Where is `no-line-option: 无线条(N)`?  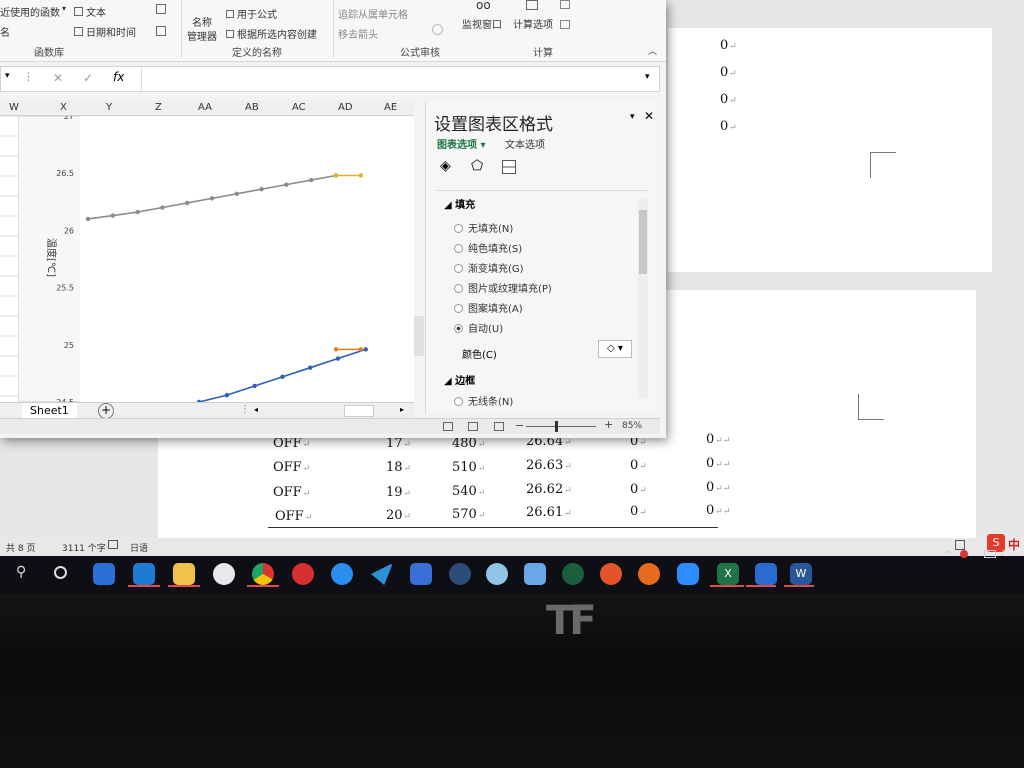
no-line-option: 无线条(N) is located at coordinates (483, 400).